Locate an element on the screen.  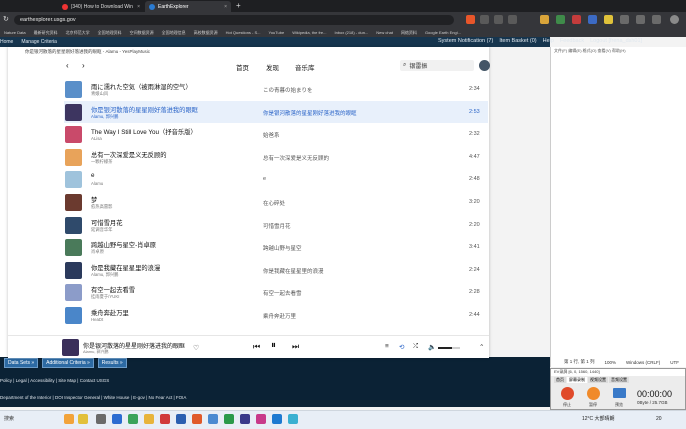
tab-audio-settings: 音频设置 is located at coordinates (619, 380).